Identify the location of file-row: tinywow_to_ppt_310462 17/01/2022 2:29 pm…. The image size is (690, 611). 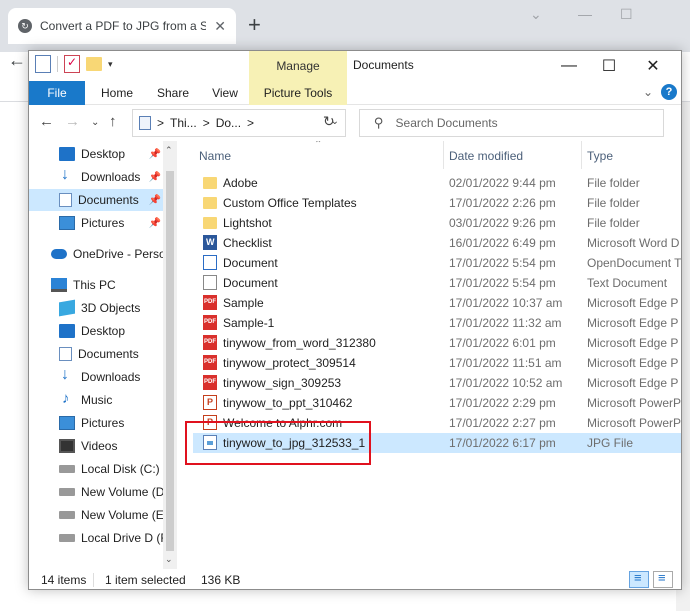
(437, 403).